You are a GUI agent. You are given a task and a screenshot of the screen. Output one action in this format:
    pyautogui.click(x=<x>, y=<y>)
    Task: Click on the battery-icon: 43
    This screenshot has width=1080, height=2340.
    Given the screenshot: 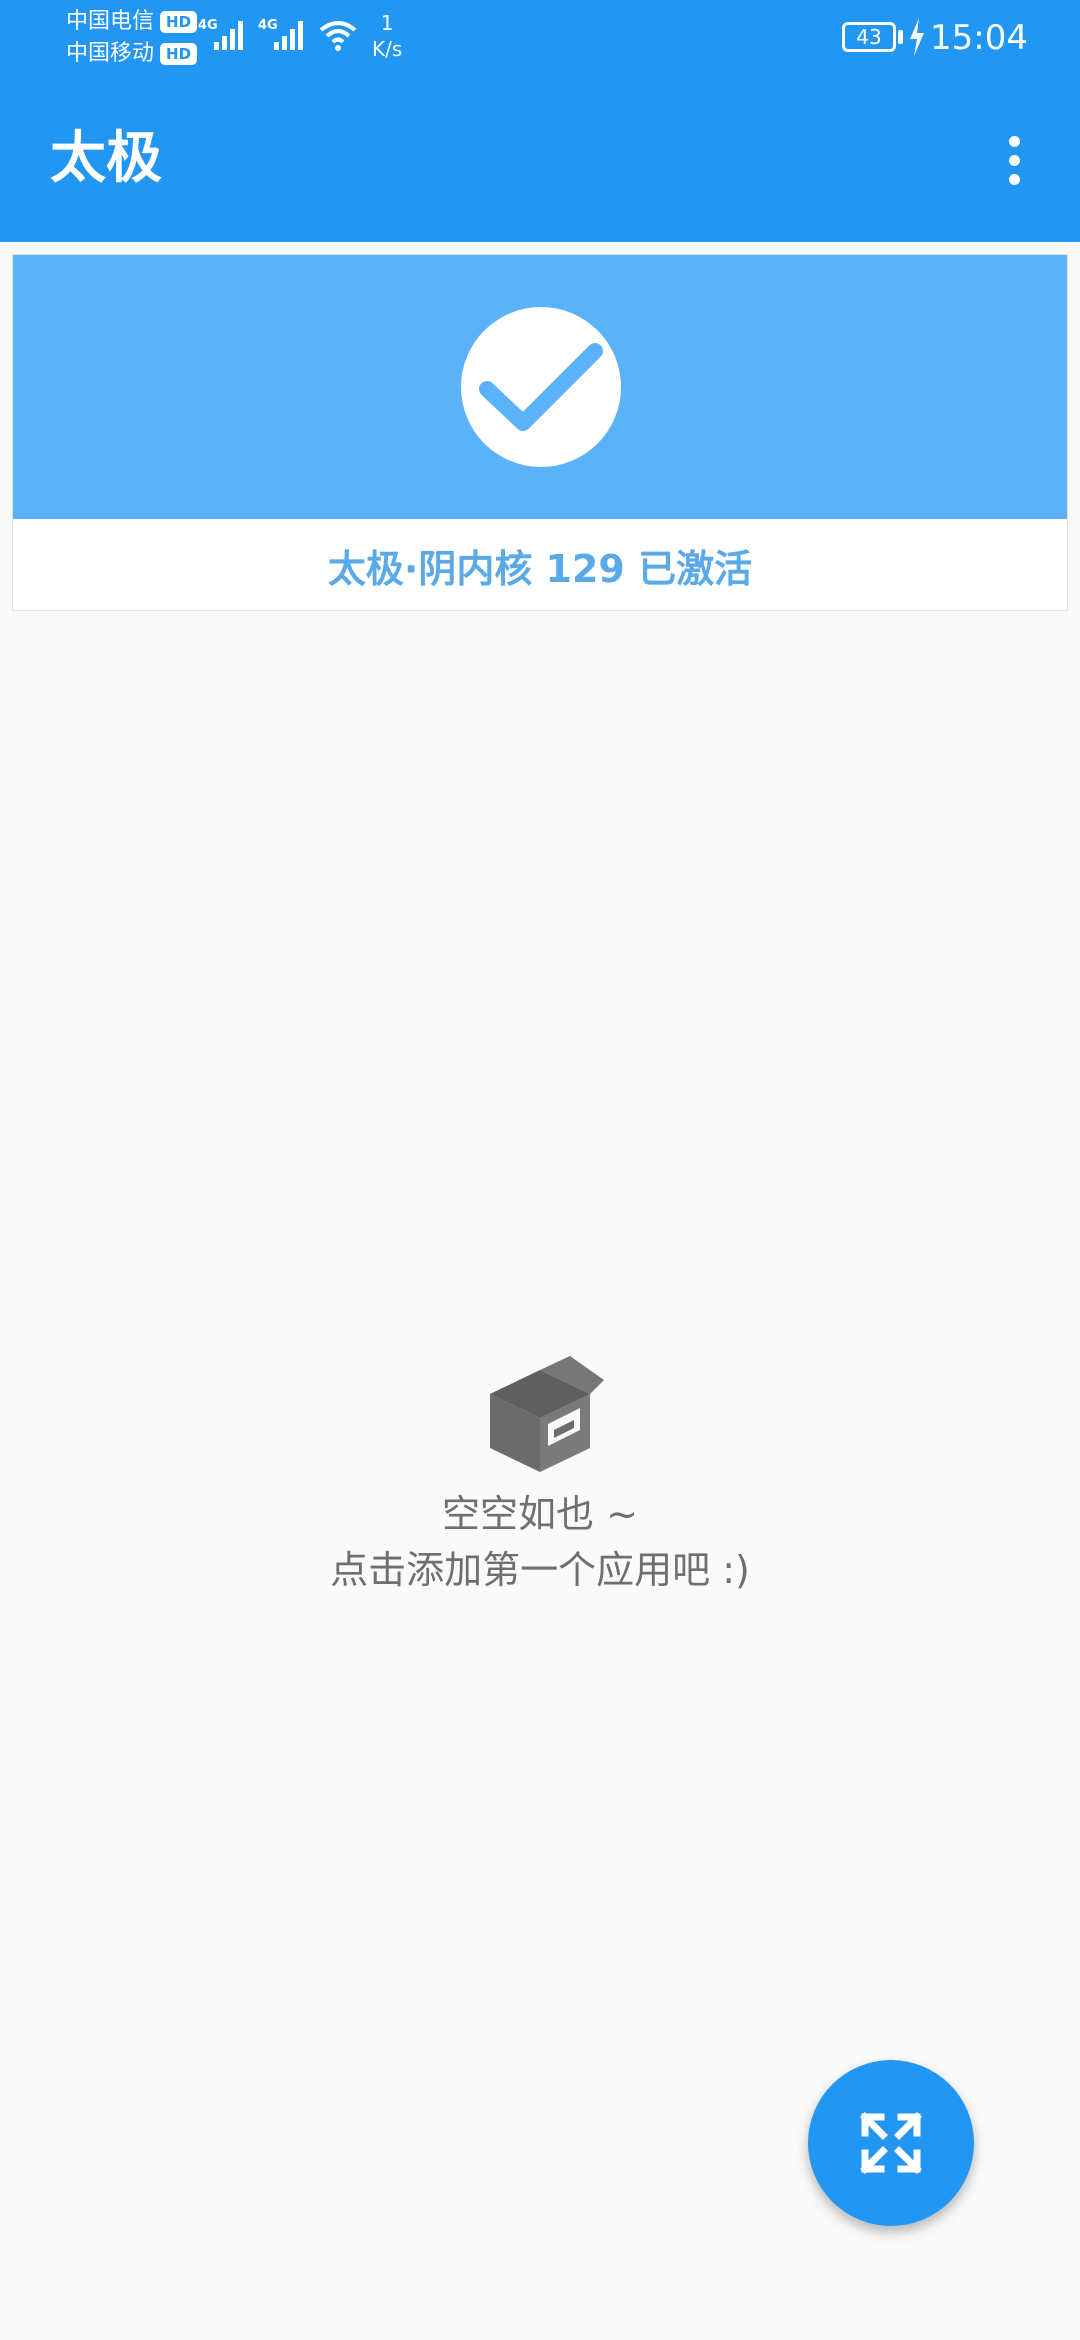 What is the action you would take?
    pyautogui.click(x=869, y=37)
    